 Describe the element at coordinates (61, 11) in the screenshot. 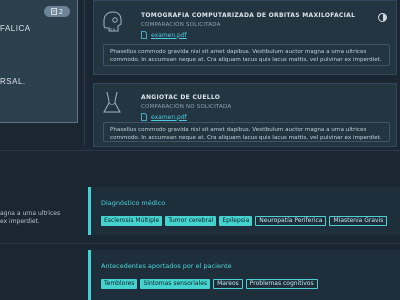

I see `count-badge-value: 2` at that location.